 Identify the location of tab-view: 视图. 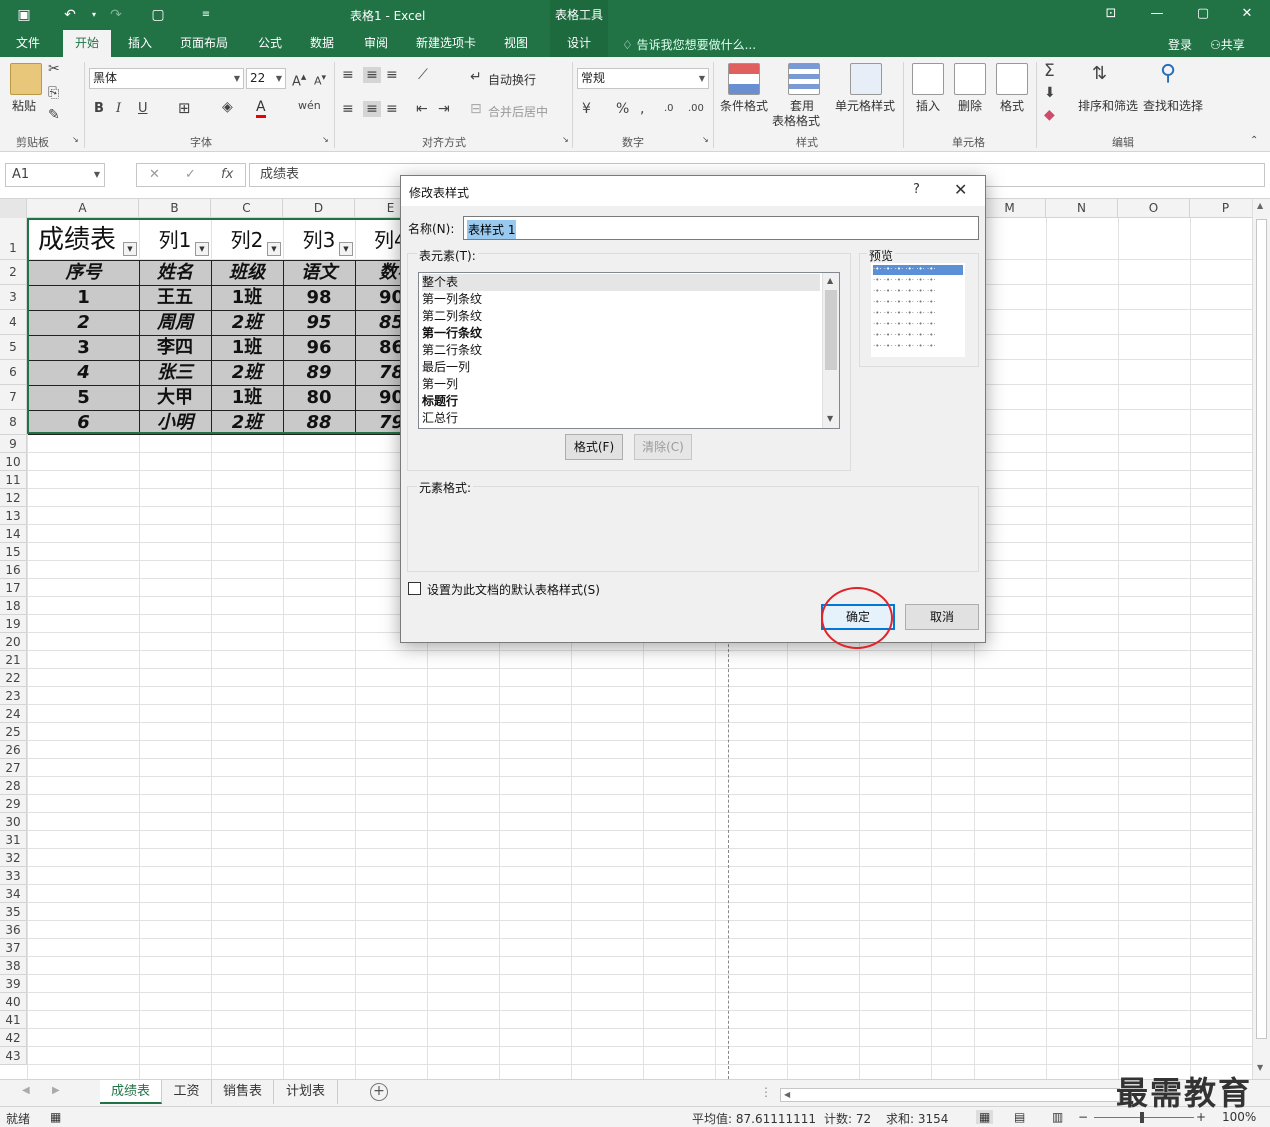
(516, 43).